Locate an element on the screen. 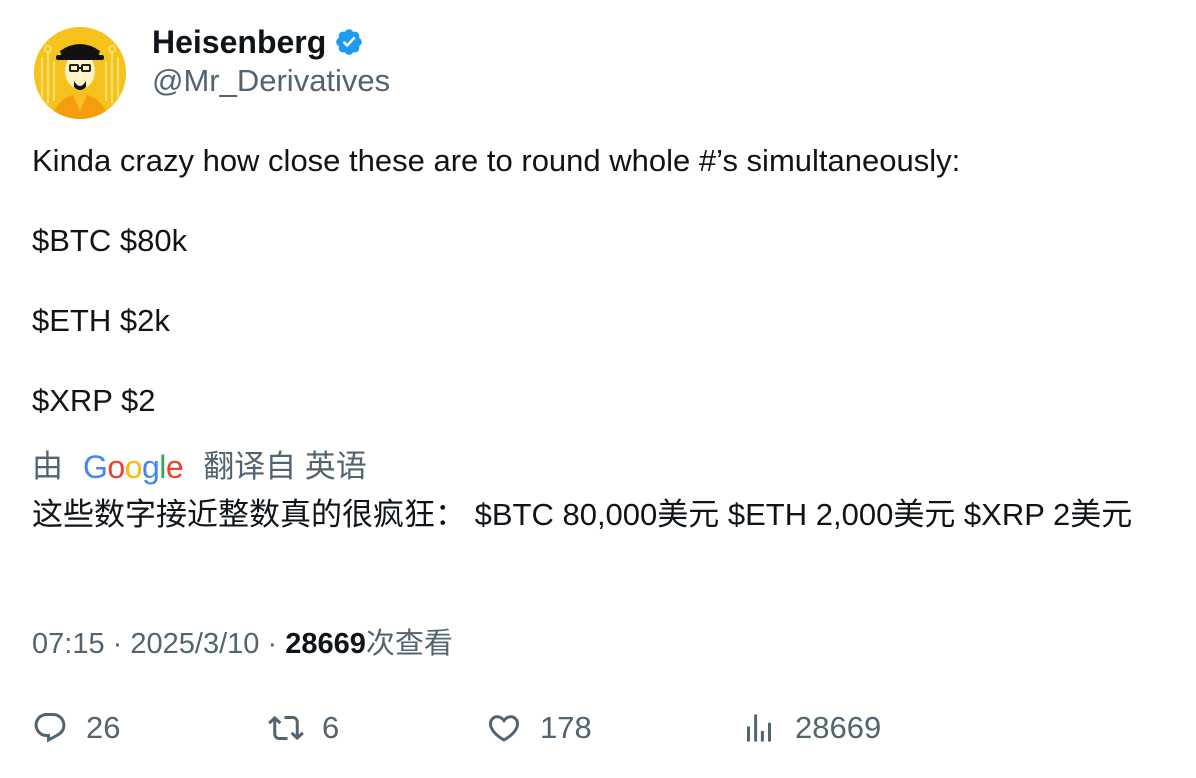 This screenshot has width=1196, height=778. author-name-row: Heisenberg is located at coordinates (258, 42).